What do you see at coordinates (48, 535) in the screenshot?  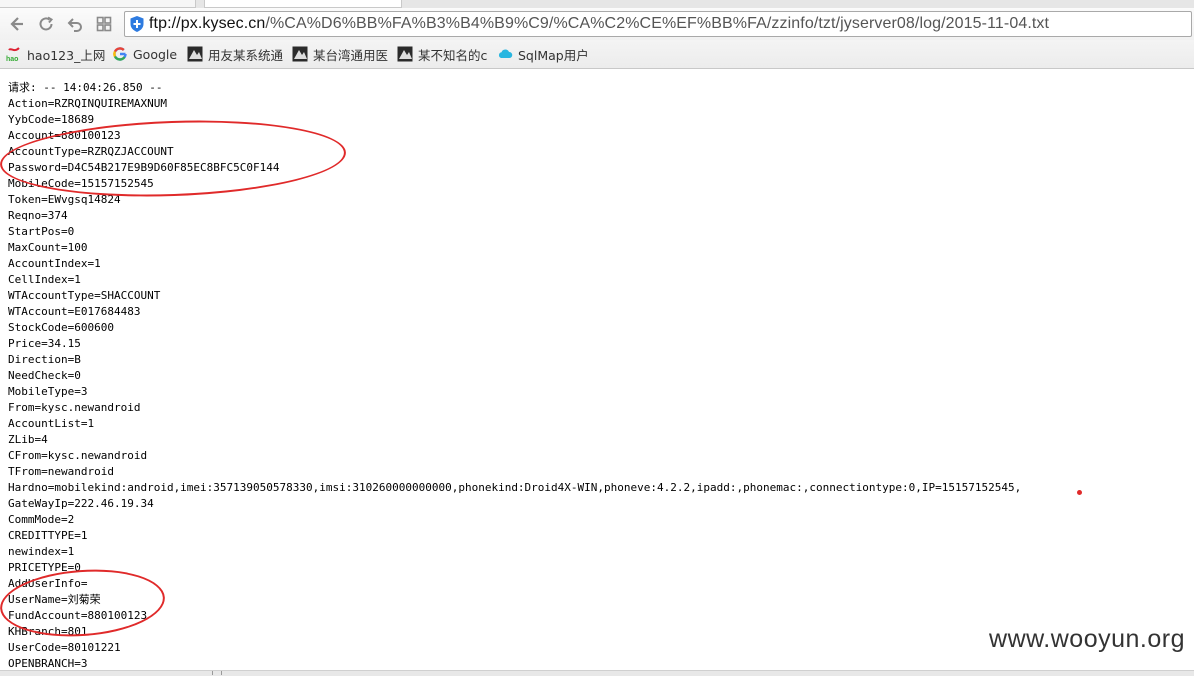 I see `log-line: CREDITTYPE=1` at bounding box center [48, 535].